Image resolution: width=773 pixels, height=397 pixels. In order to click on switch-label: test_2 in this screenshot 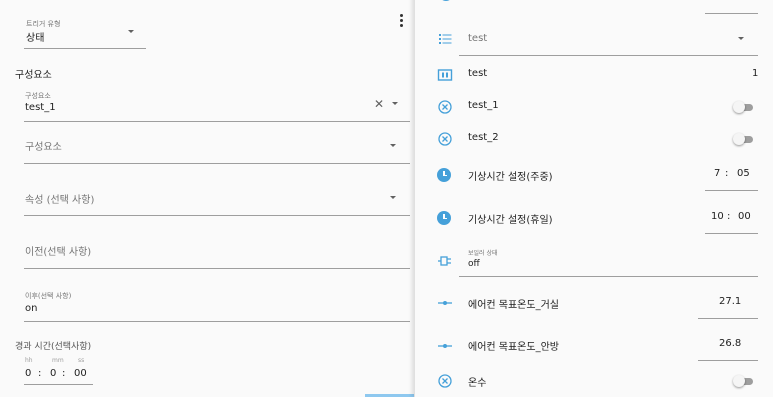, I will do `click(483, 137)`.